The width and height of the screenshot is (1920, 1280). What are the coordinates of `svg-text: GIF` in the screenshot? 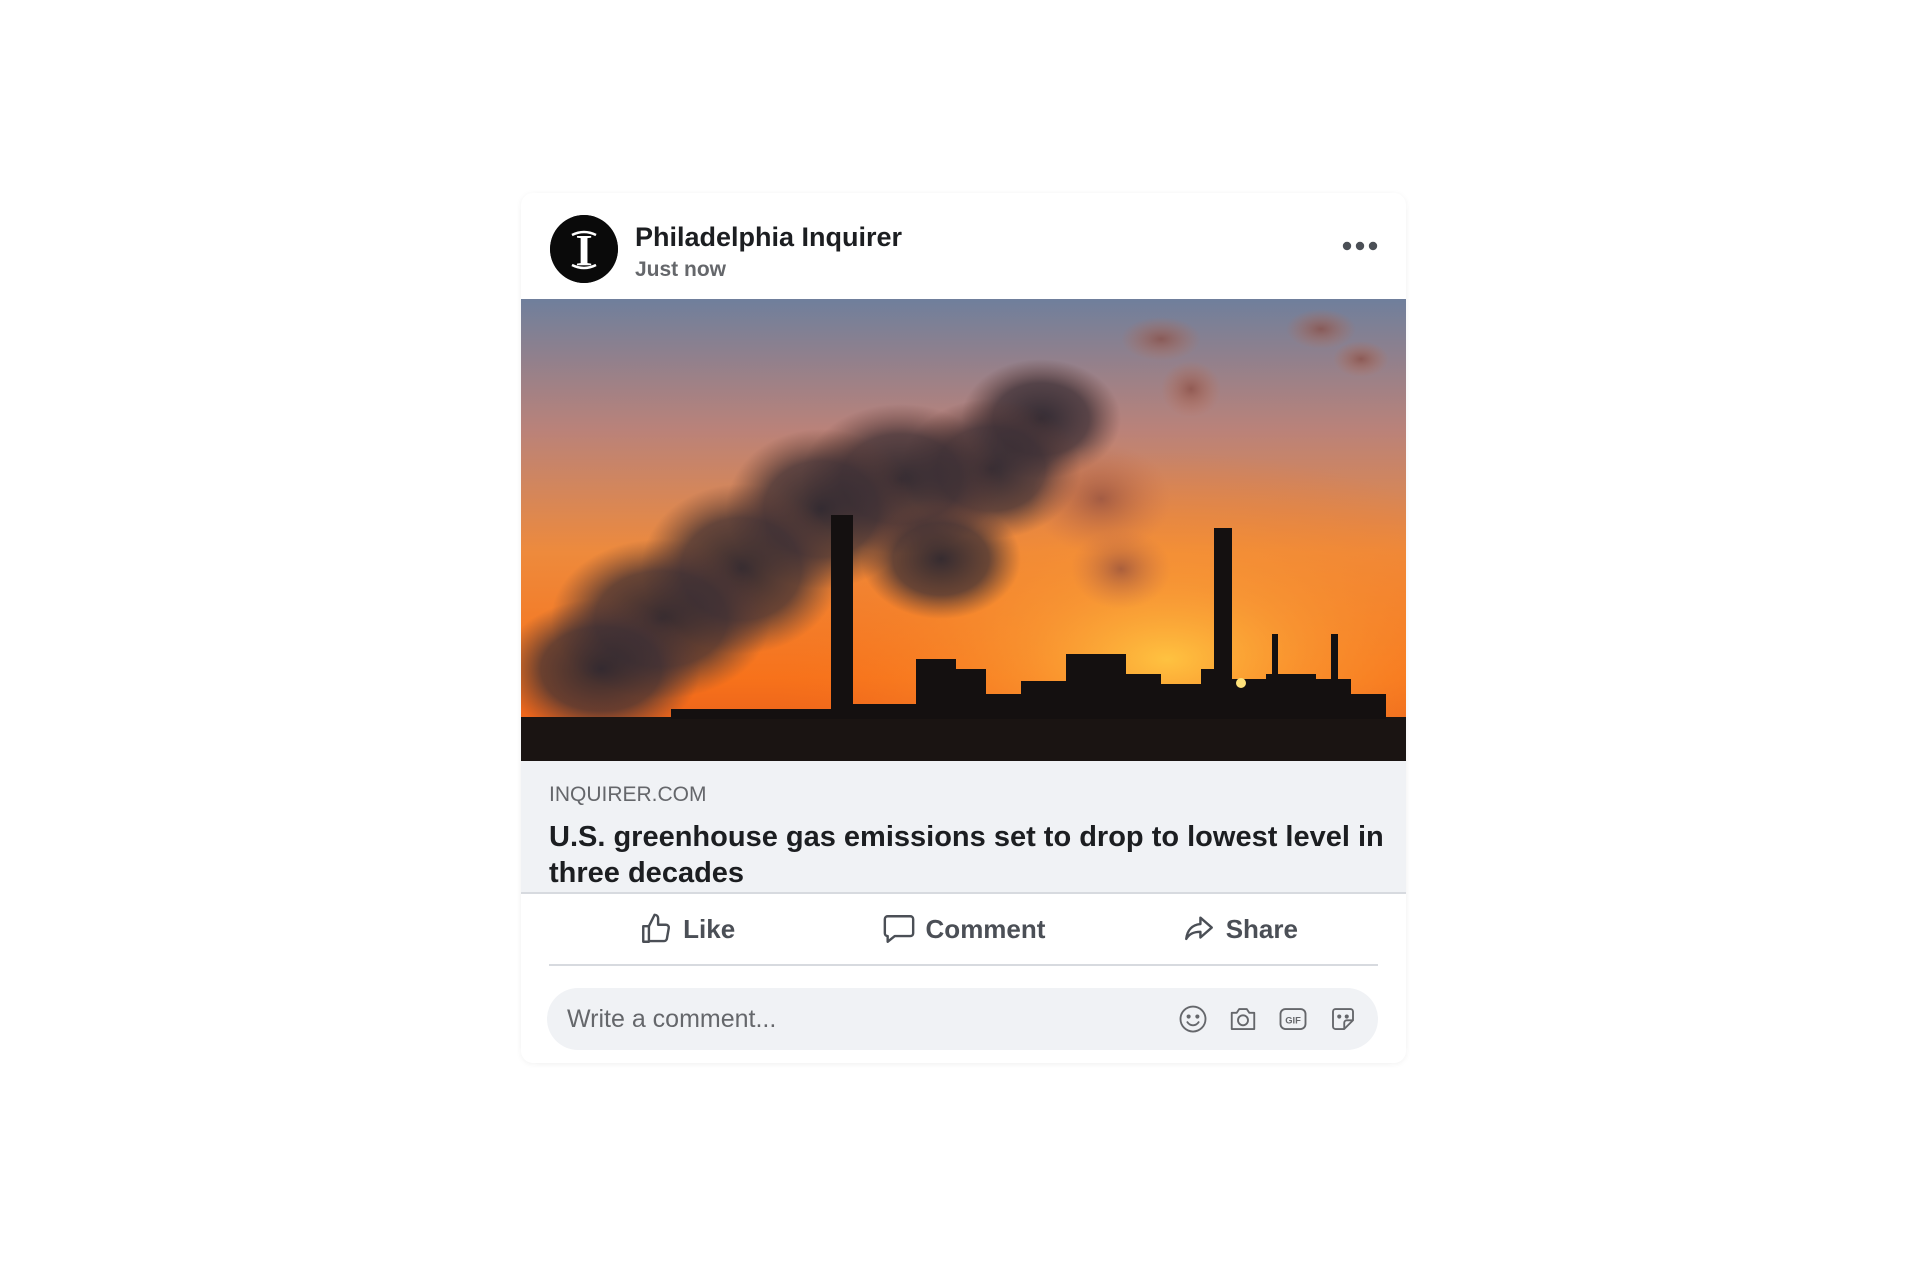 It's located at (1293, 1020).